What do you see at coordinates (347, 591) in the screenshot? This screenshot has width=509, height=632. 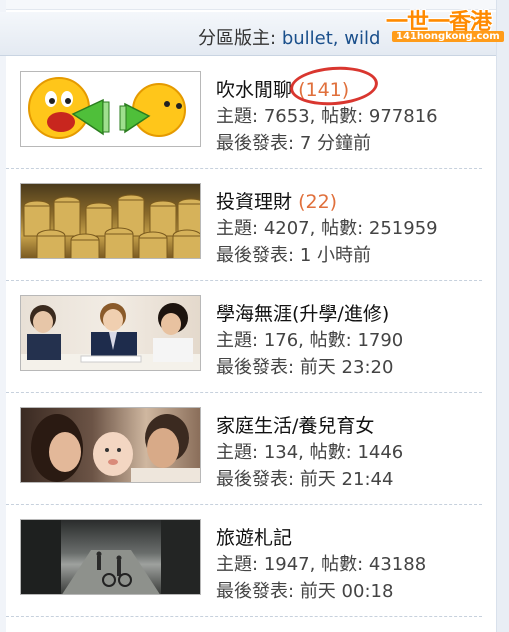 I see `last-post-time: 前天 00:18` at bounding box center [347, 591].